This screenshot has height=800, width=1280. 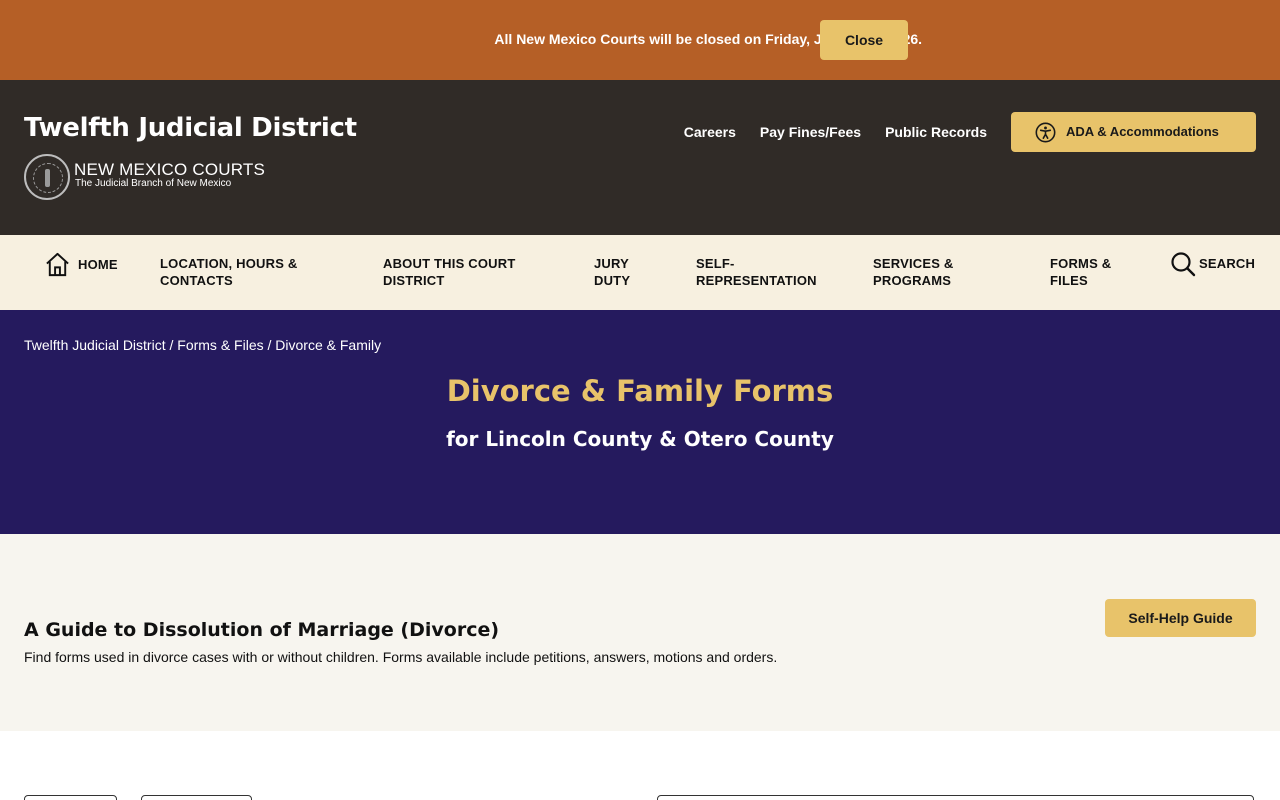 I want to click on ada-accommodations-button: ADA & Accommodations, so click(x=1133, y=132).